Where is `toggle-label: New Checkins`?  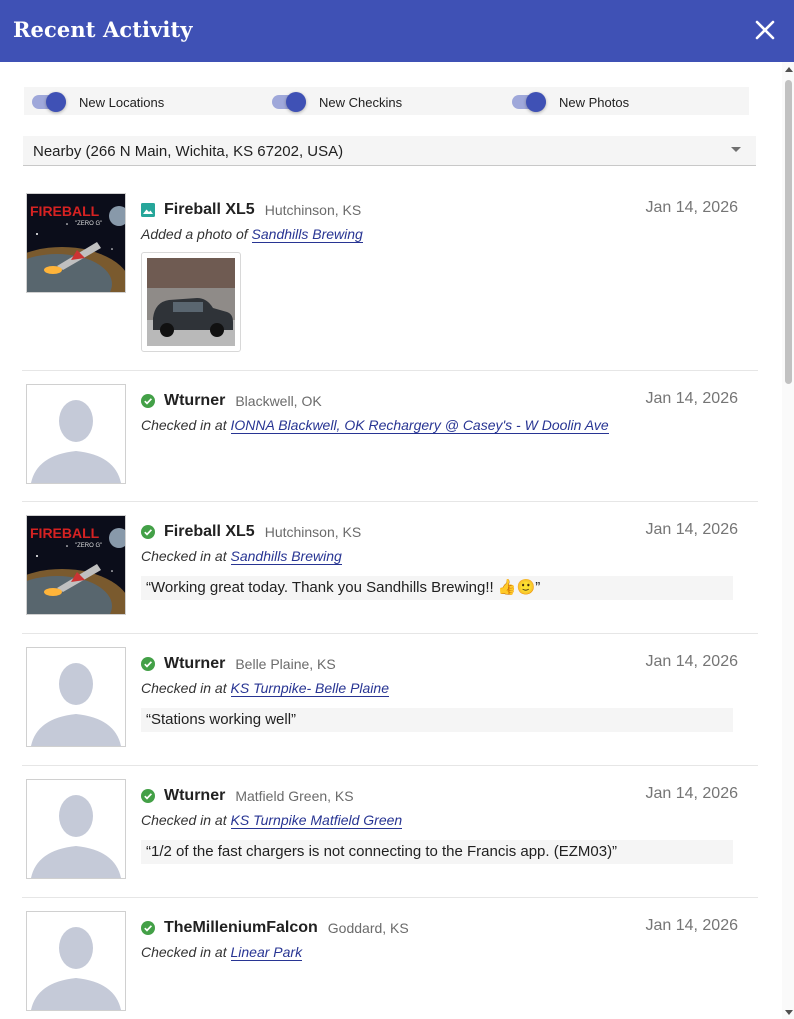
toggle-label: New Checkins is located at coordinates (361, 102).